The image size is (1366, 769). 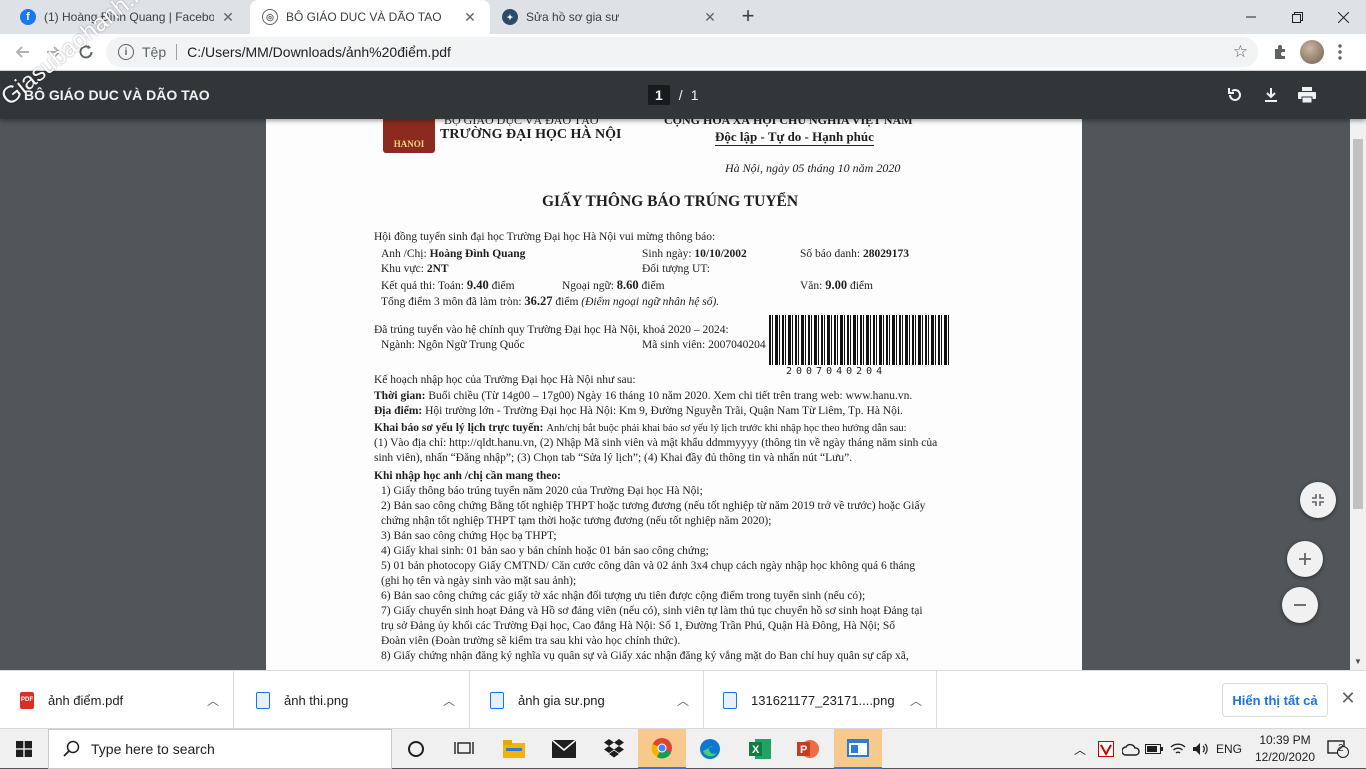 I want to click on excel-icon: X, so click(x=760, y=749).